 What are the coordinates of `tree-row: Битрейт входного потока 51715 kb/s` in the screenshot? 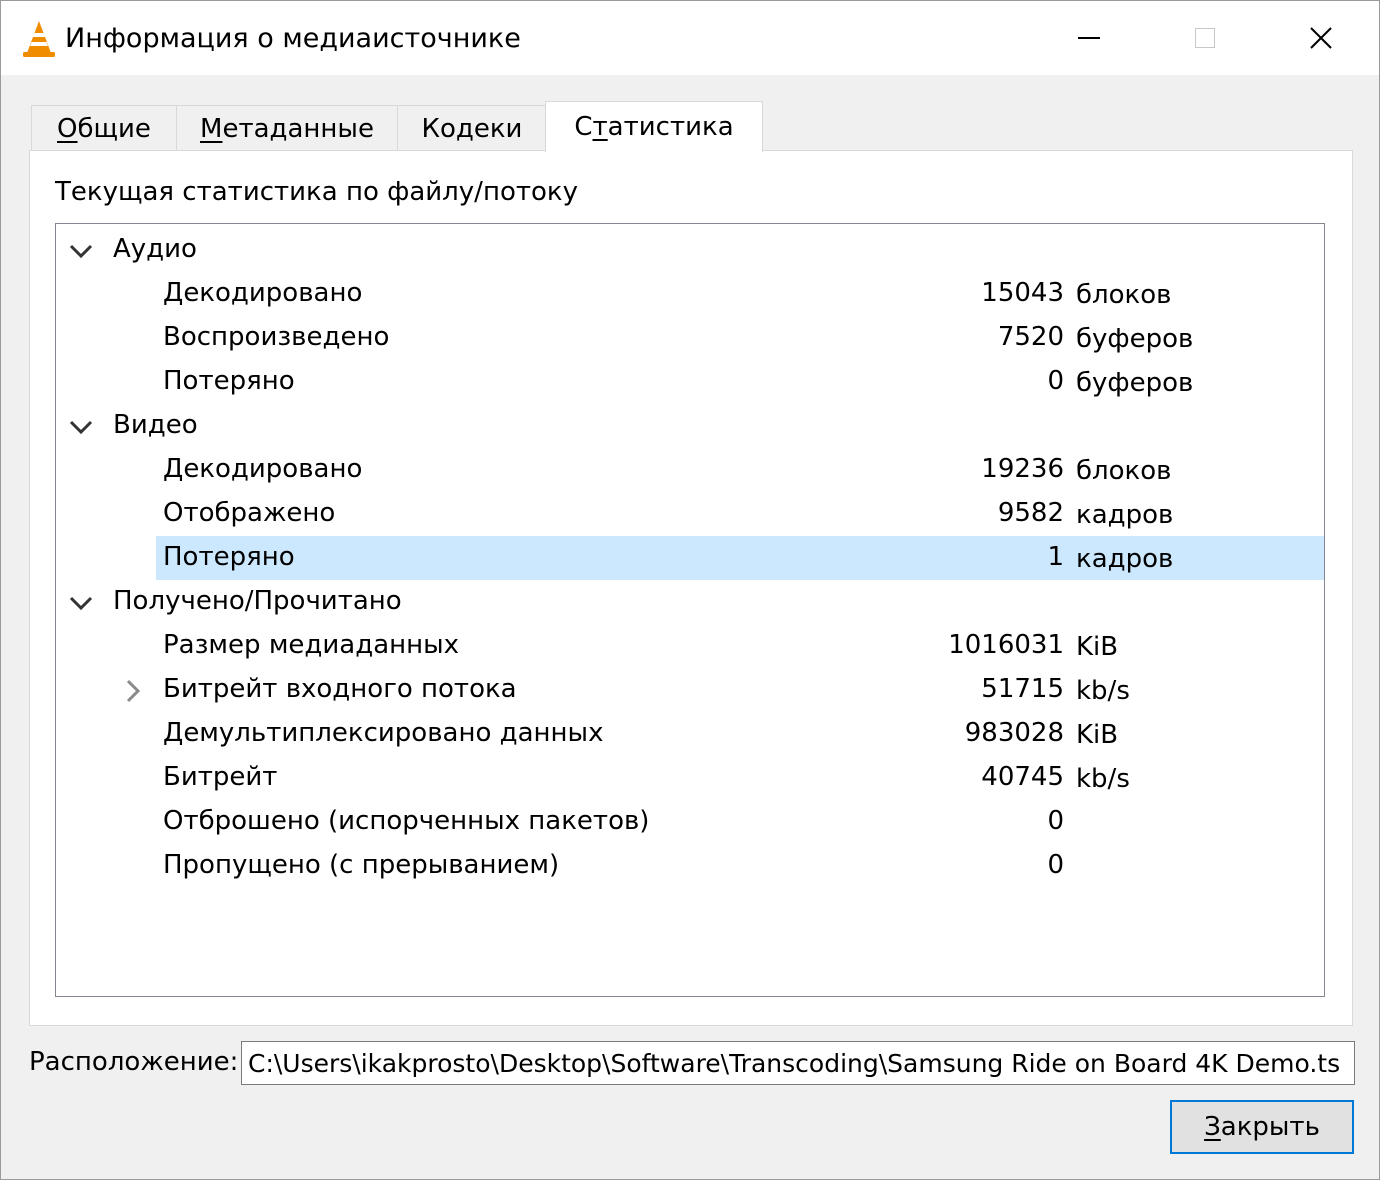 It's located at (690, 690).